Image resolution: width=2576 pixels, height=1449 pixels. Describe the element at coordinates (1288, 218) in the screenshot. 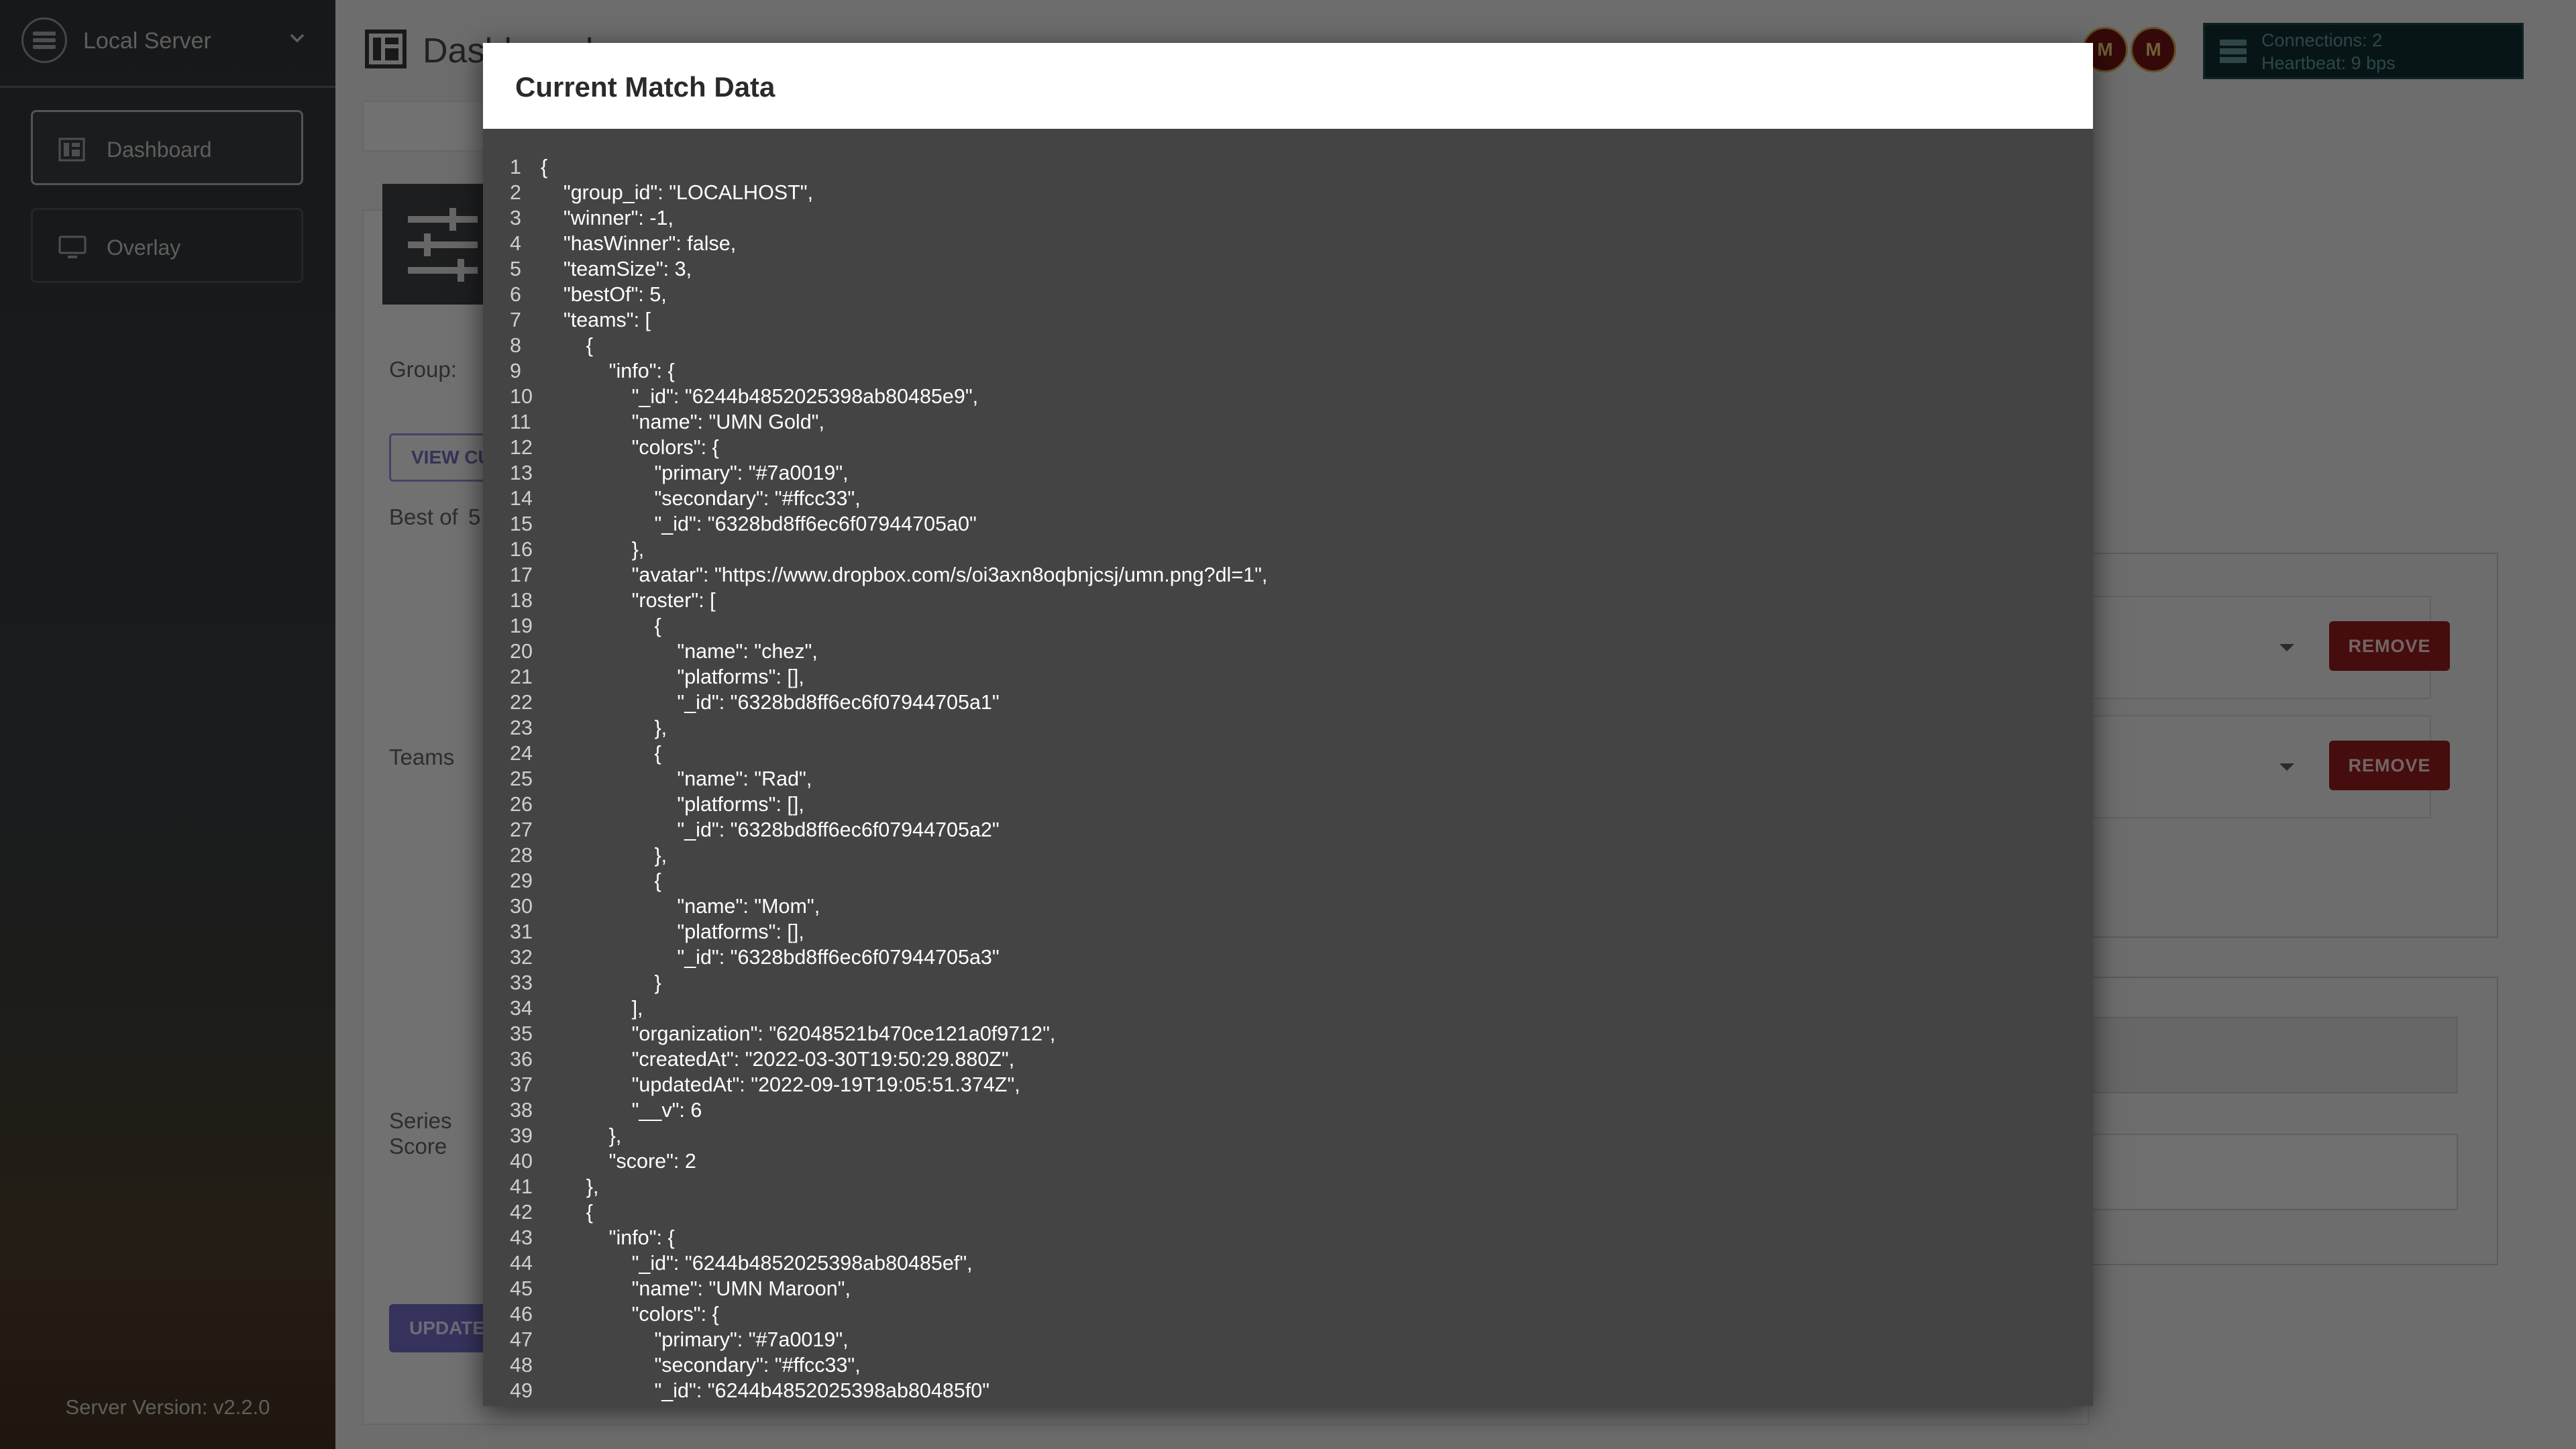

I see `code-line: 3 "winner": -1,` at that location.